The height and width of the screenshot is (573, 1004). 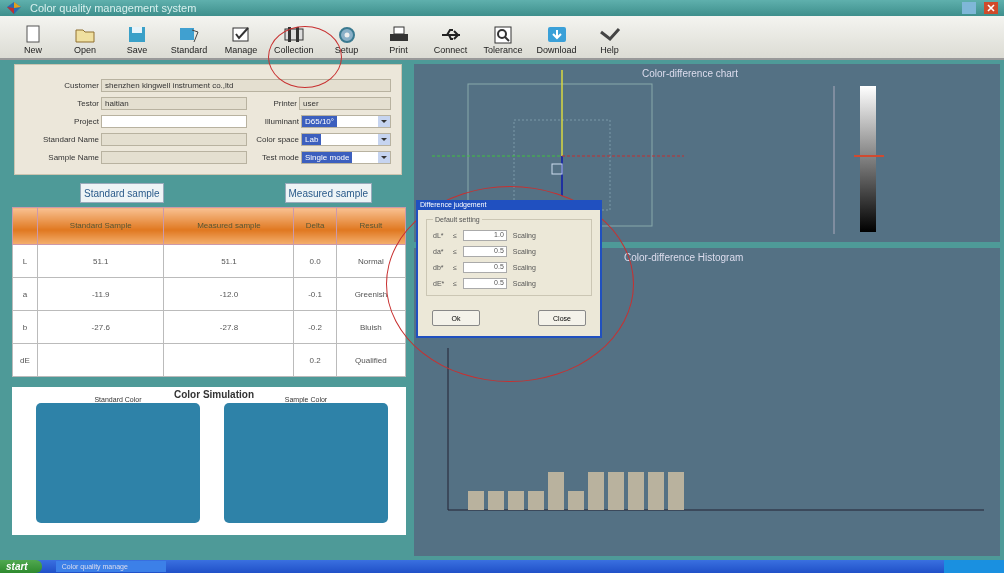 What do you see at coordinates (371, 327) in the screenshot?
I see `table-cell: Bluish` at bounding box center [371, 327].